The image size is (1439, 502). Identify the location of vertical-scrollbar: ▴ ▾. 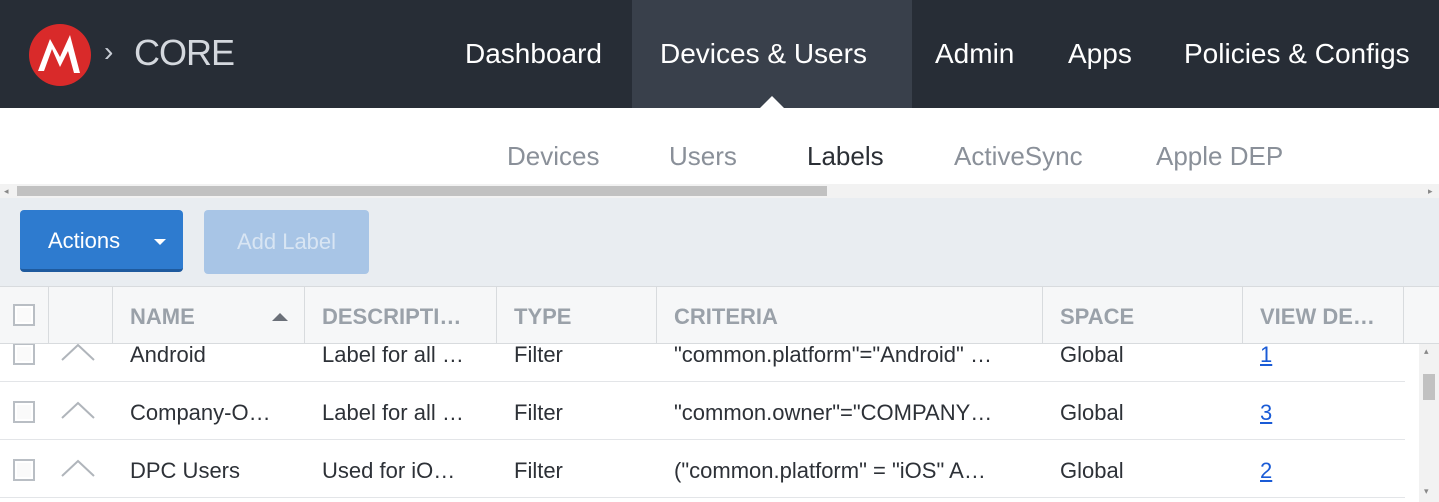
(1429, 423).